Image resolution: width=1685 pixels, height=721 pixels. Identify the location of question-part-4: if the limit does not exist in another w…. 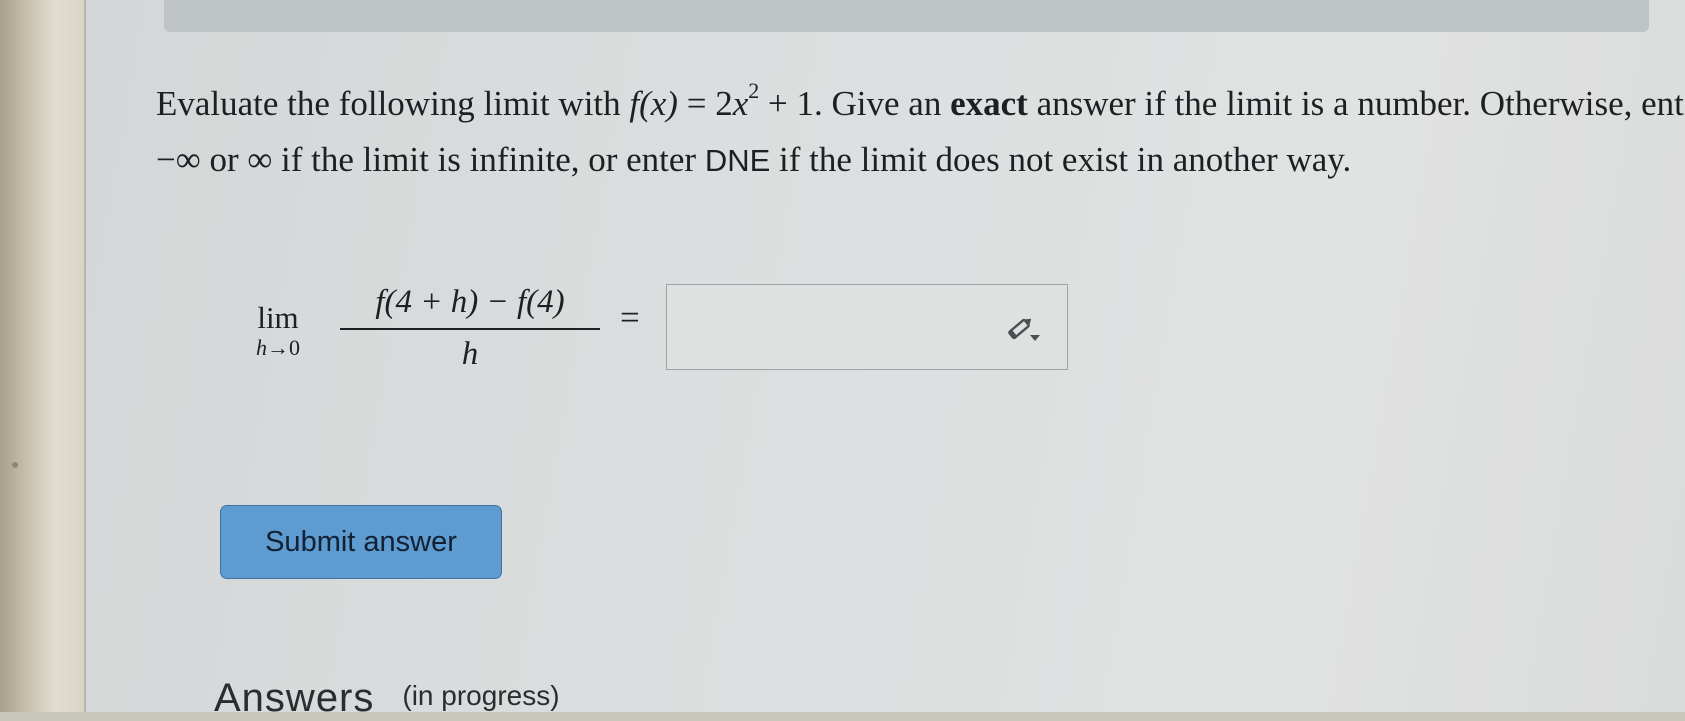
(1061, 159).